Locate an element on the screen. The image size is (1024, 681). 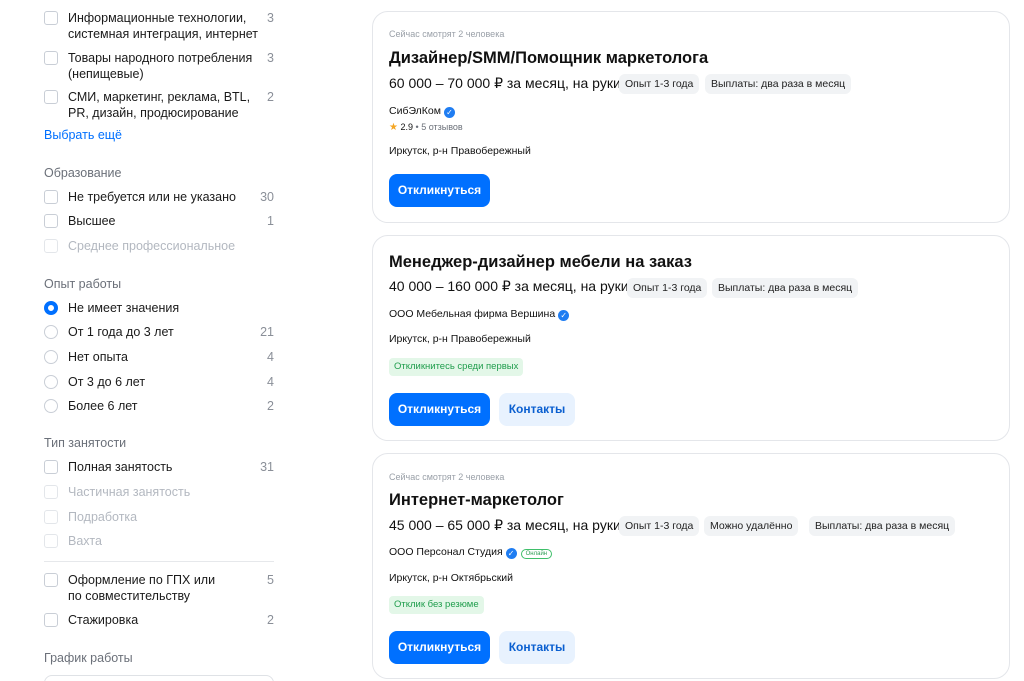
company-name: ООО Мебельная фирма Вершина ✓ is located at coordinates (479, 314).